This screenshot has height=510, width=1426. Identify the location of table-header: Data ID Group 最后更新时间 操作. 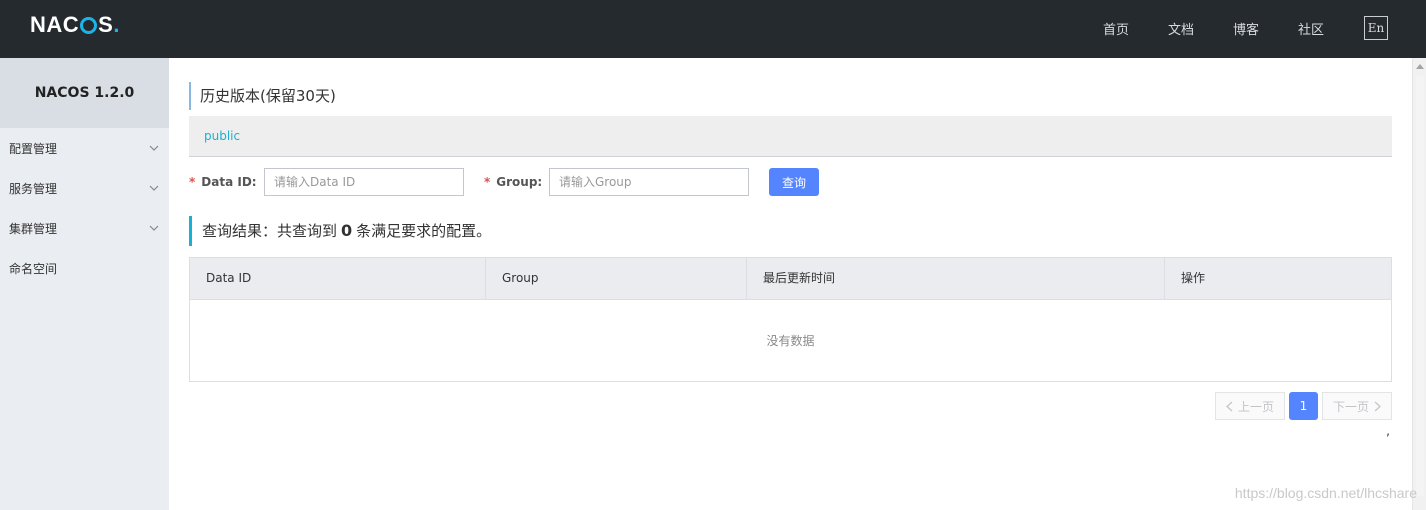
(790, 279).